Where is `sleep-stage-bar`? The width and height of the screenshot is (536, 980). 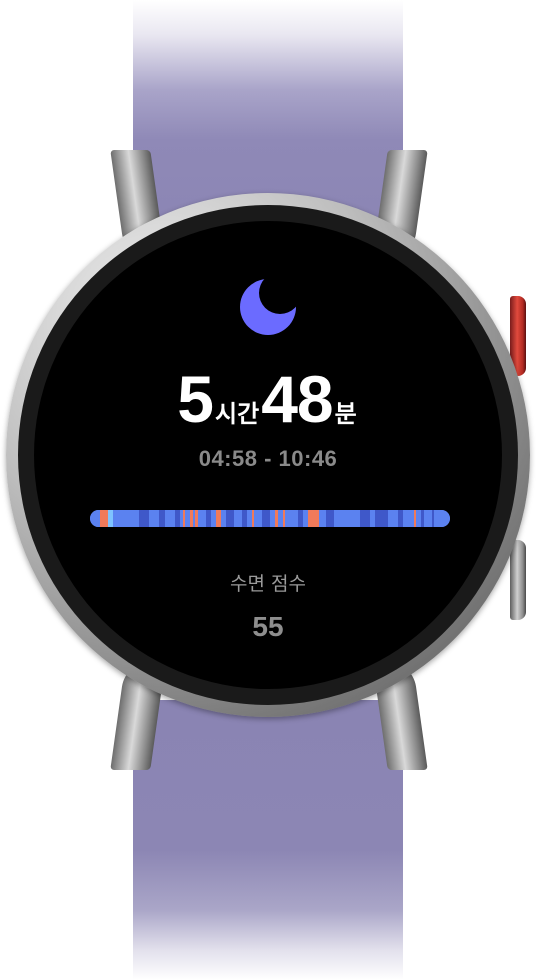 sleep-stage-bar is located at coordinates (270, 518).